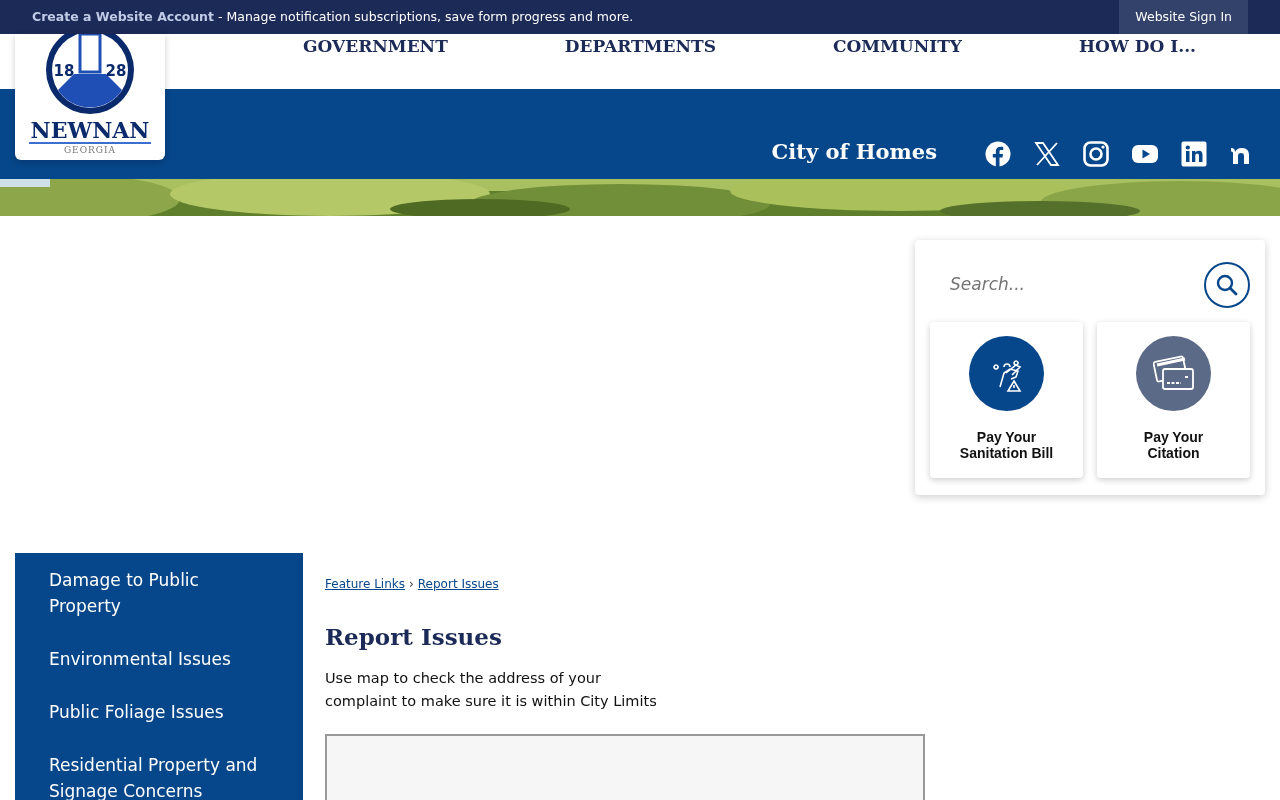  I want to click on facebook-icon, so click(998, 154).